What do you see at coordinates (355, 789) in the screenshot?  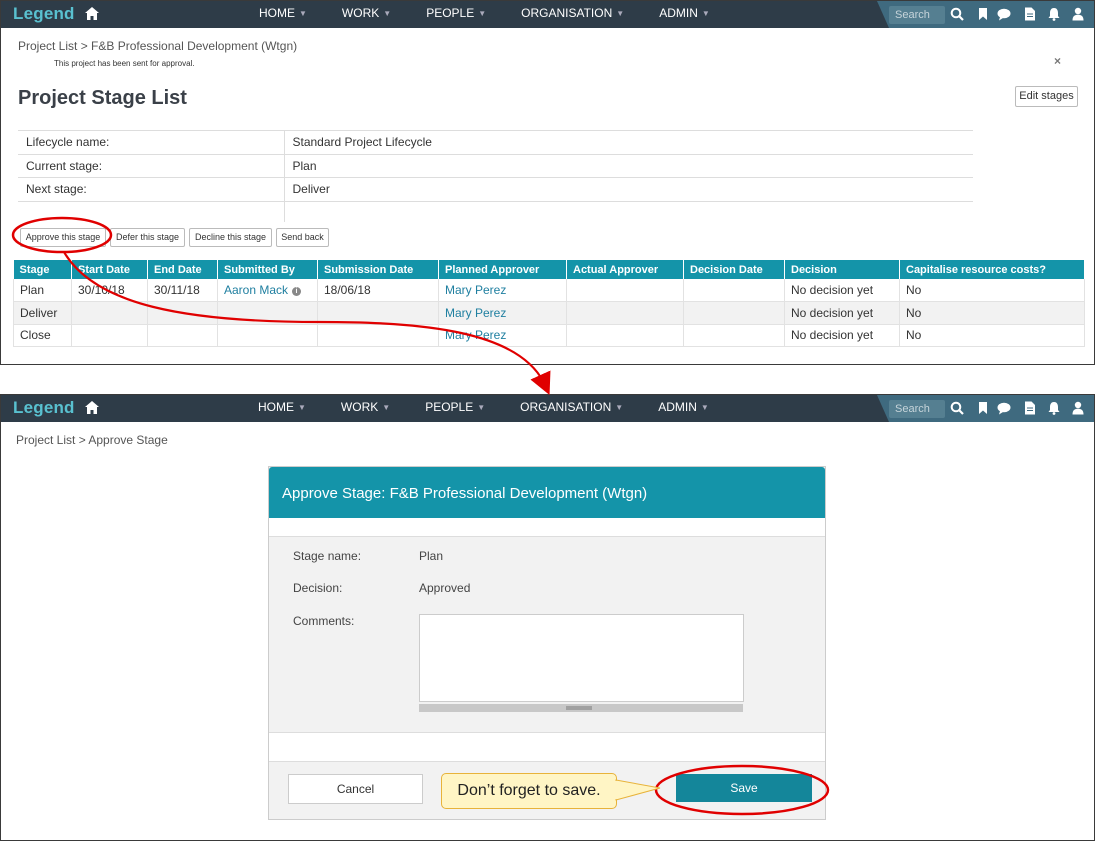 I see `cancel-button: Cancel` at bounding box center [355, 789].